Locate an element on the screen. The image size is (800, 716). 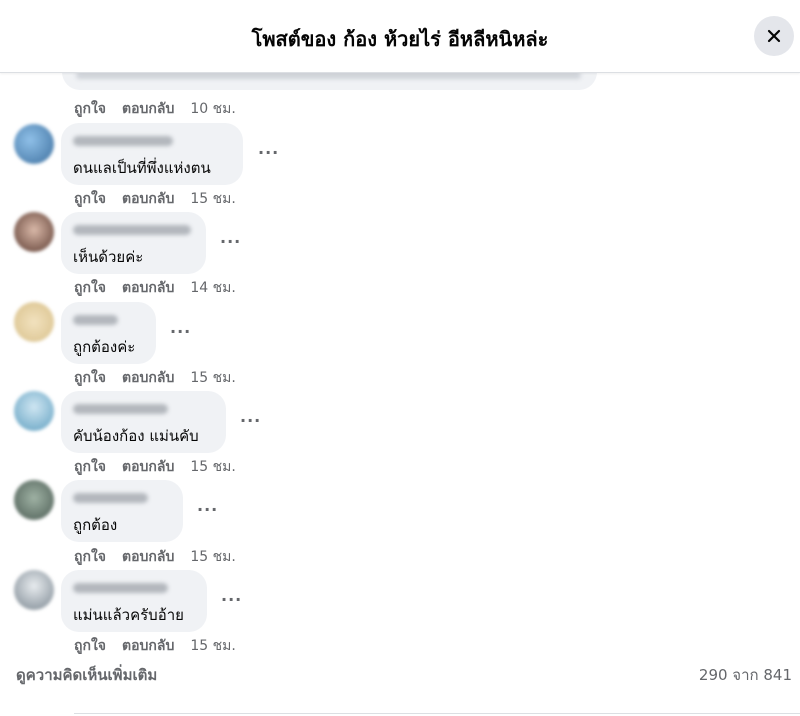
comment-bubble: เห็นด้วยค่ะ is located at coordinates (133, 243).